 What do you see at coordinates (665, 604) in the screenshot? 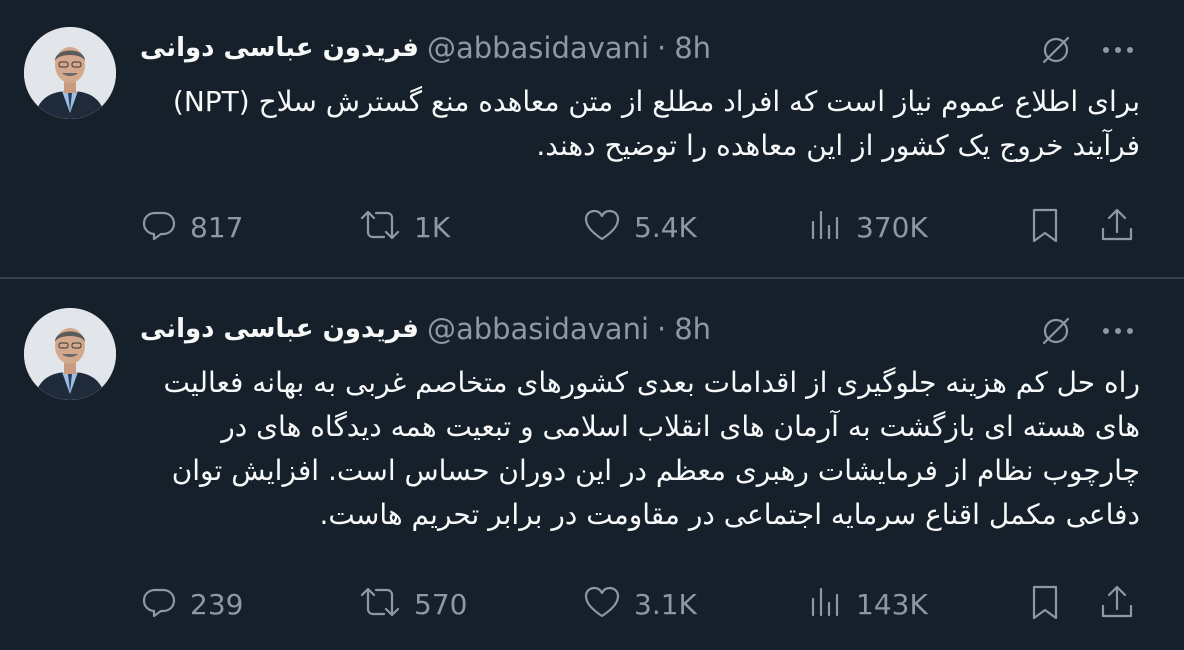
I see `like-count: 3.1K` at bounding box center [665, 604].